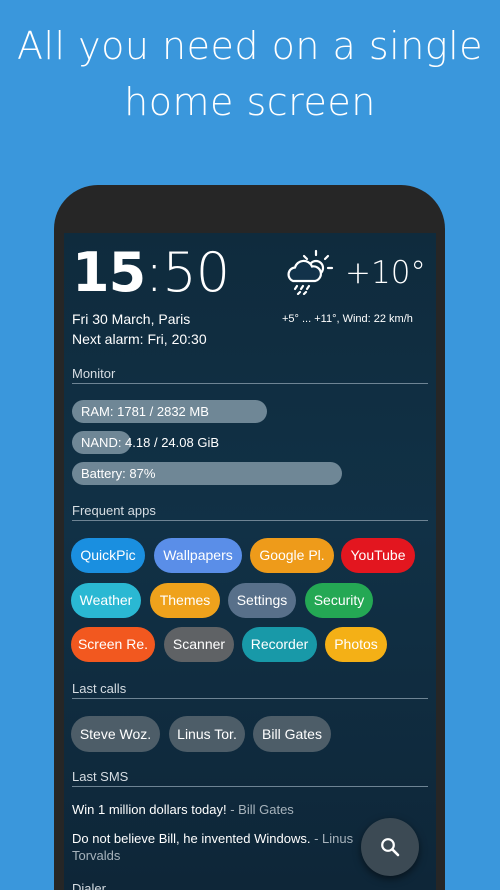 This screenshot has height=890, width=500. I want to click on clock-widget: 15:50, so click(151, 272).